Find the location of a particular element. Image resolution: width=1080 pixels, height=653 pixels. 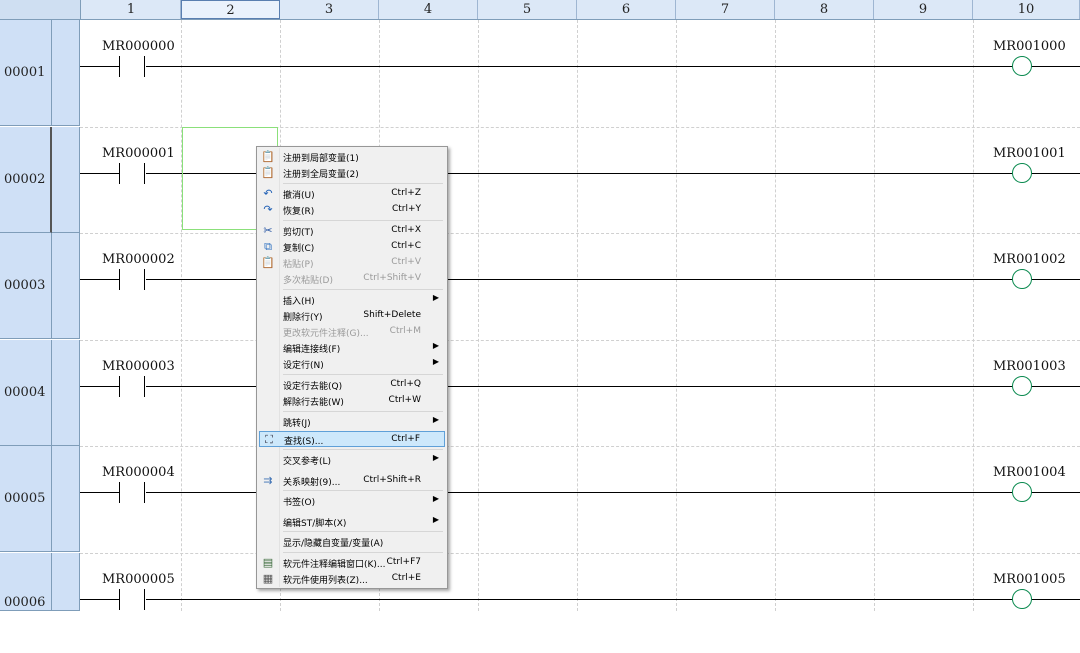

column-header-1: 1 is located at coordinates (131, 9).